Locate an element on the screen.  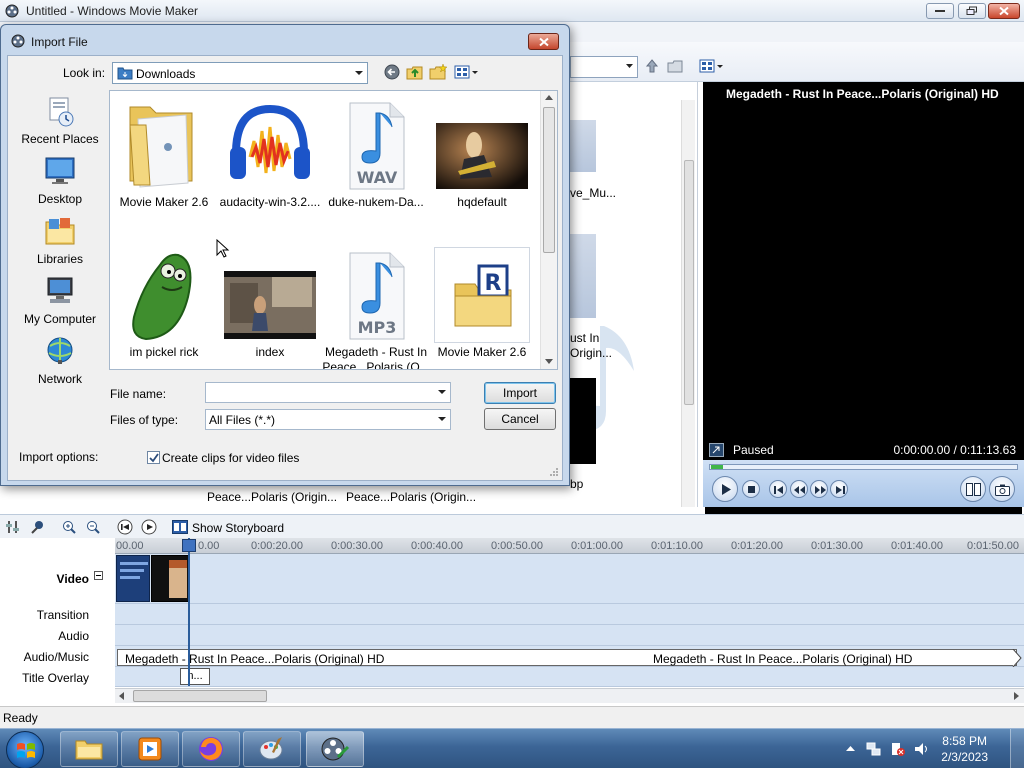
cancel-button: Cancel is located at coordinates (520, 419).